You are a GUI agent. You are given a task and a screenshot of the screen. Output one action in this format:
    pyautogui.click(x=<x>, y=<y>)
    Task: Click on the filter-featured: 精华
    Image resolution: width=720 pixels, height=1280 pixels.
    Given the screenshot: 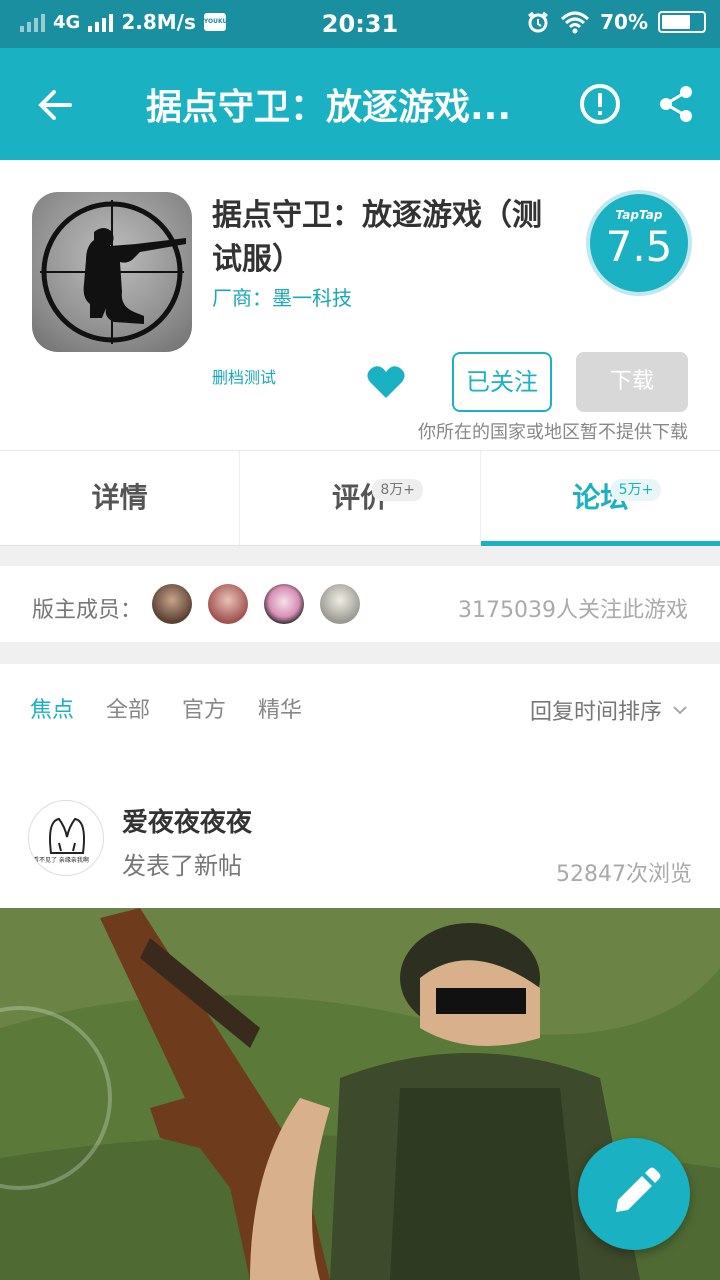 What is the action you would take?
    pyautogui.click(x=280, y=708)
    